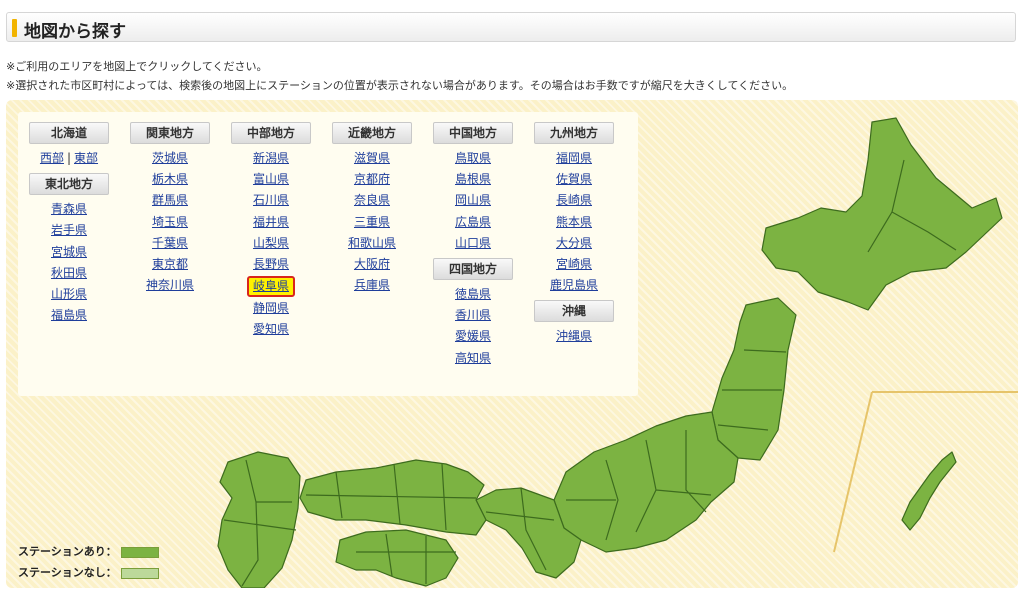 The image size is (1024, 595). I want to click on pref-link-ishikawa: 石川県, so click(271, 200).